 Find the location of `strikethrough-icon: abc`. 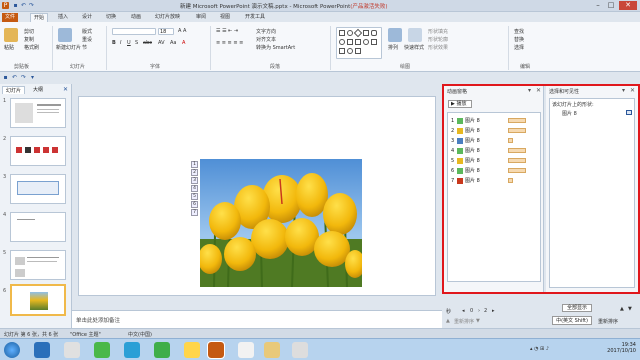

strikethrough-icon: abc is located at coordinates (147, 43).